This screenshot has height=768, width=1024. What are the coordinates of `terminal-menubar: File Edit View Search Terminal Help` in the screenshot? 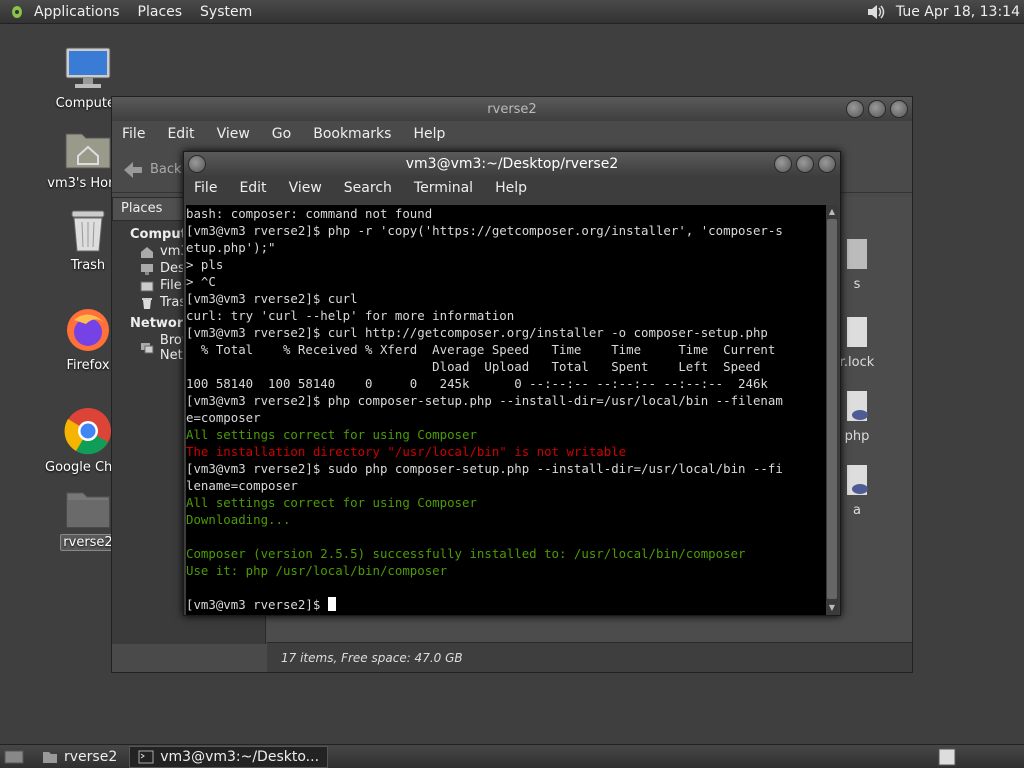 It's located at (512, 188).